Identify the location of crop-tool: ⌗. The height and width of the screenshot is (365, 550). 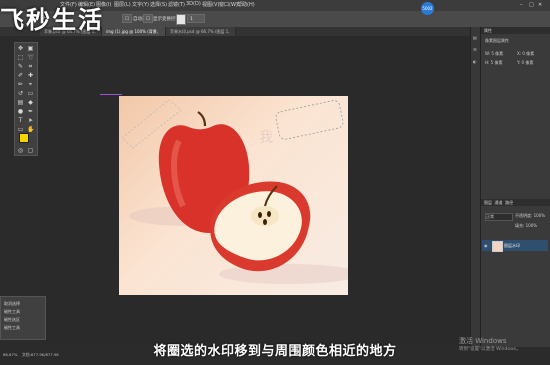
(30, 66).